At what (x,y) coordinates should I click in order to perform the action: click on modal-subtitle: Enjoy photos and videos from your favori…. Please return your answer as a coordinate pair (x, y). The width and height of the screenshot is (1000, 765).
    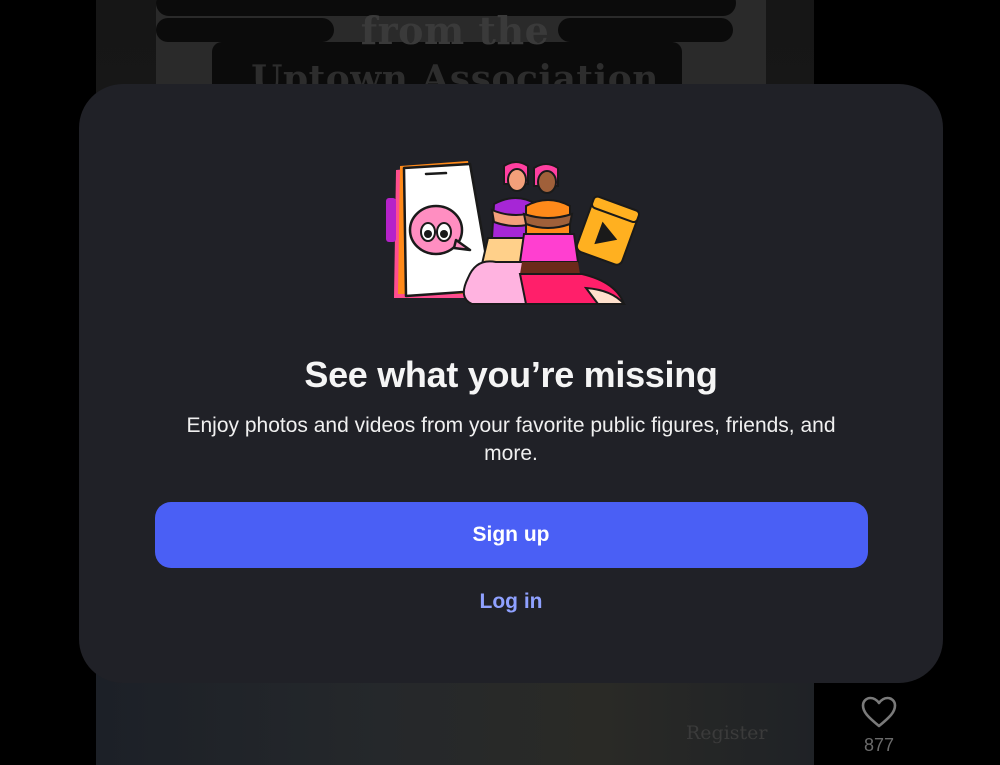
    Looking at the image, I should click on (511, 439).